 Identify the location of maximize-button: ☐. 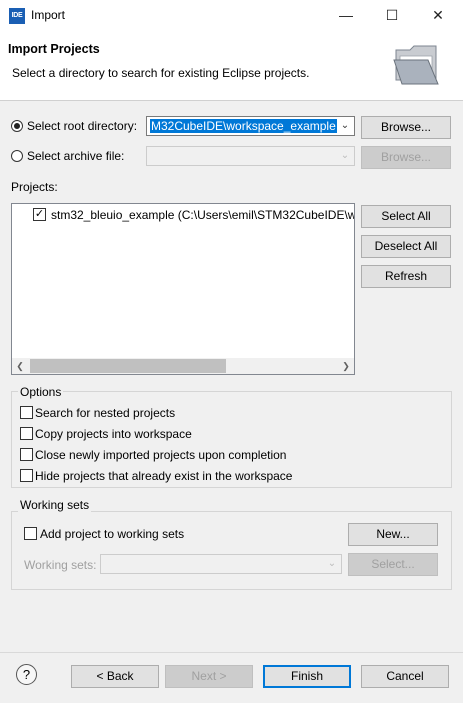
(392, 15).